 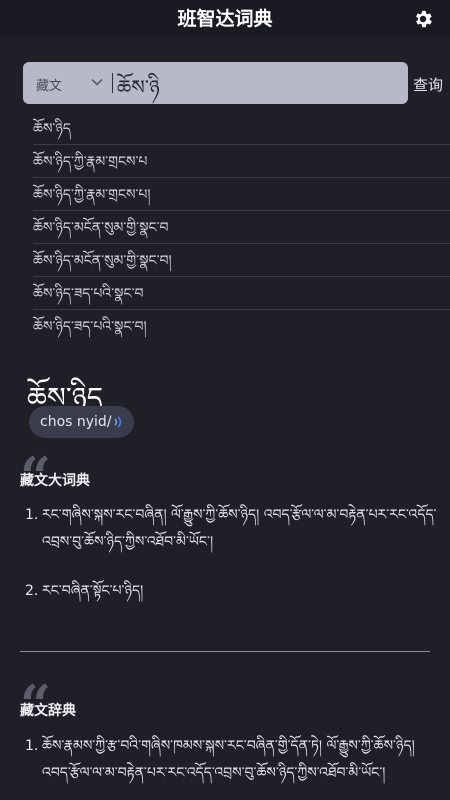 I want to click on chevron-down-icon, so click(x=97, y=82).